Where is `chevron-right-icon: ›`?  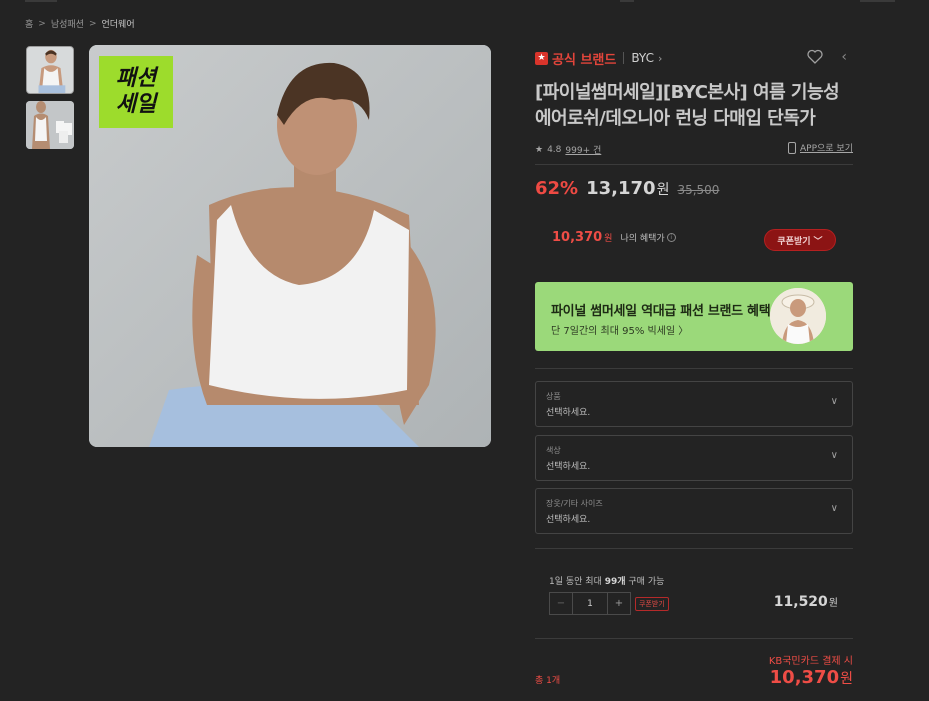
chevron-right-icon: › is located at coordinates (660, 58).